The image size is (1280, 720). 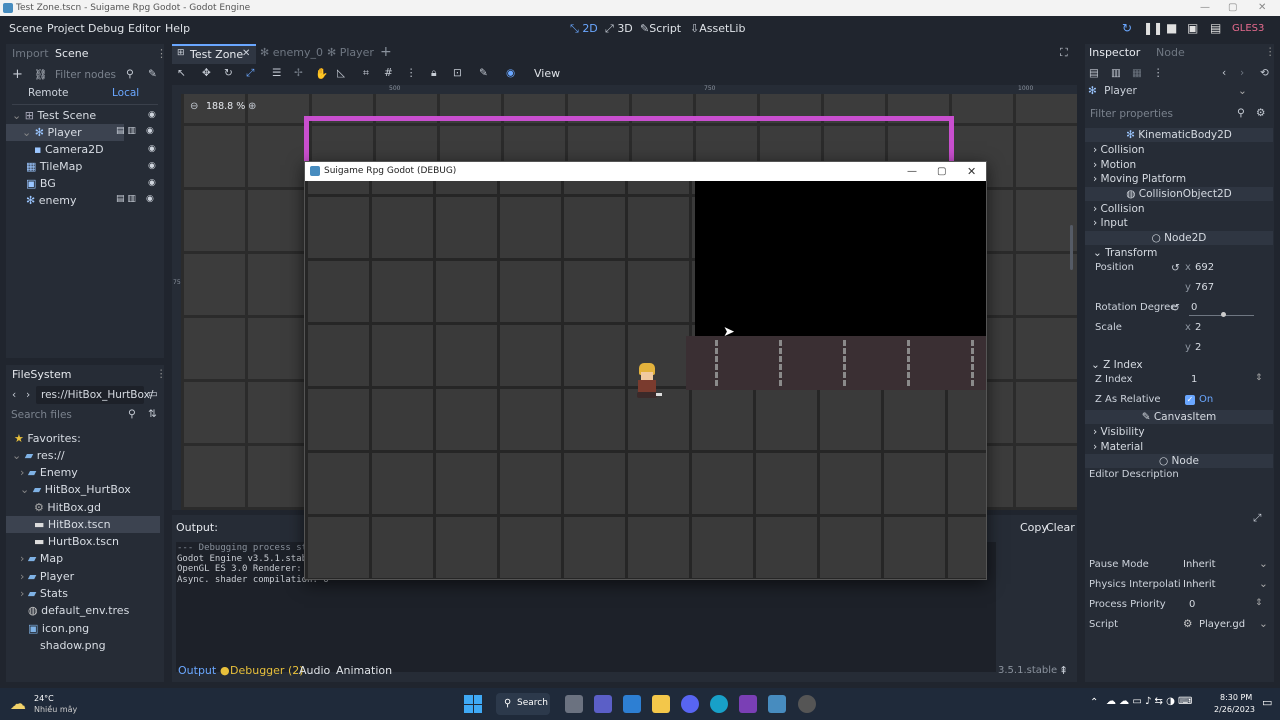 I want to click on forward-icon: ›, so click(x=28, y=395).